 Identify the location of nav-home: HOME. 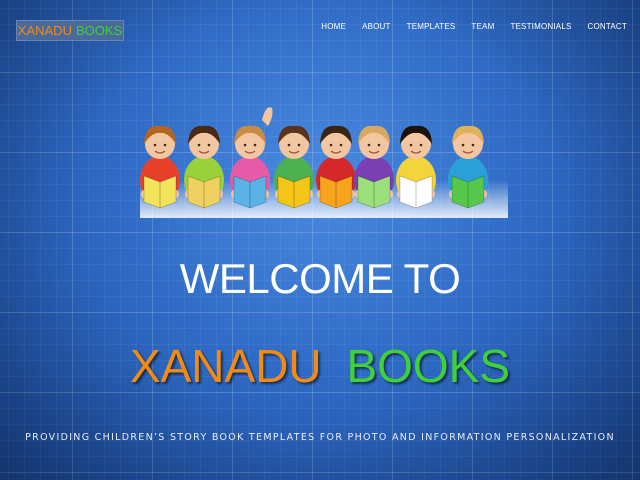
(333, 26).